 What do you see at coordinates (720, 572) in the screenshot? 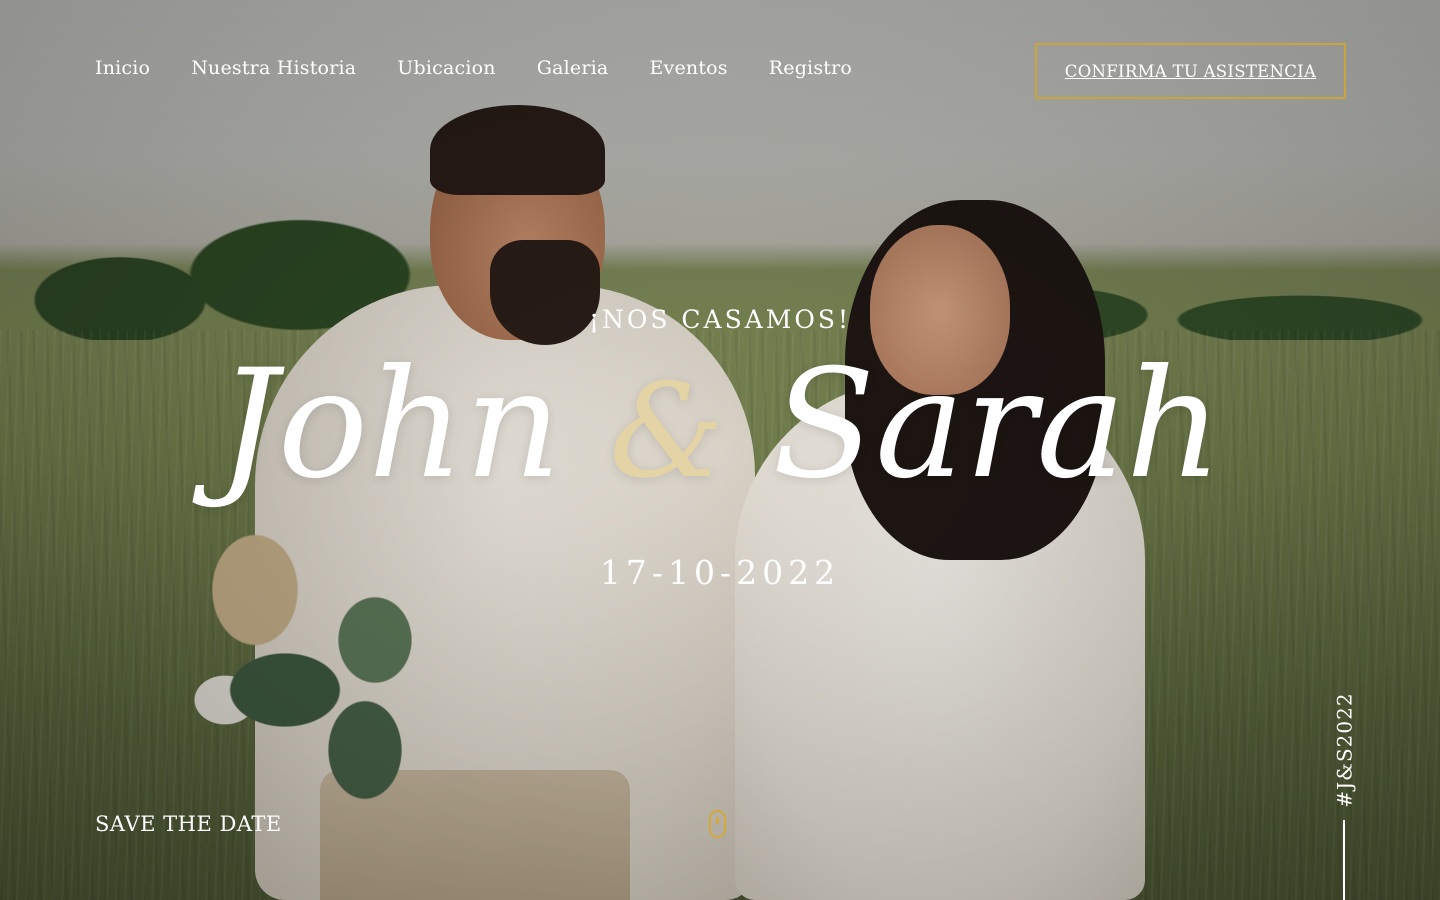
I see `wedding-date: 17-10-2022` at bounding box center [720, 572].